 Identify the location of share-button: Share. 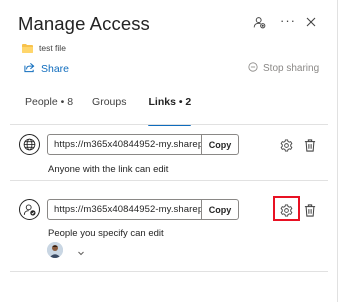
(46, 69).